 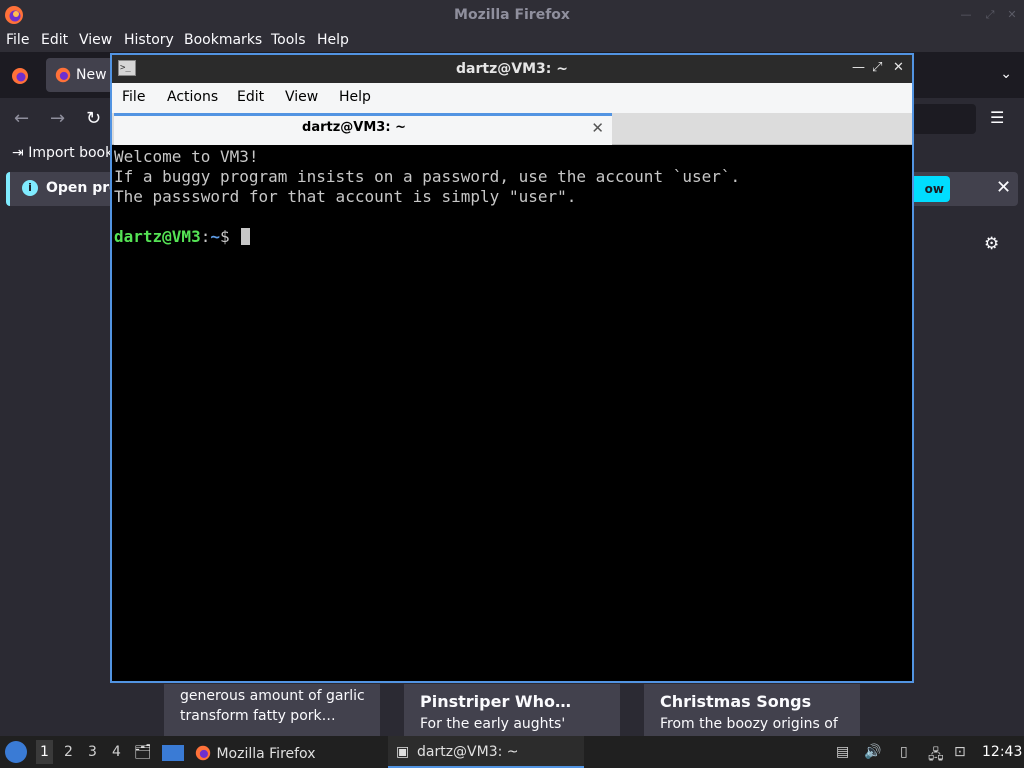 I want to click on import-bookmarks-button: ⇥ Import book, so click(x=62, y=153).